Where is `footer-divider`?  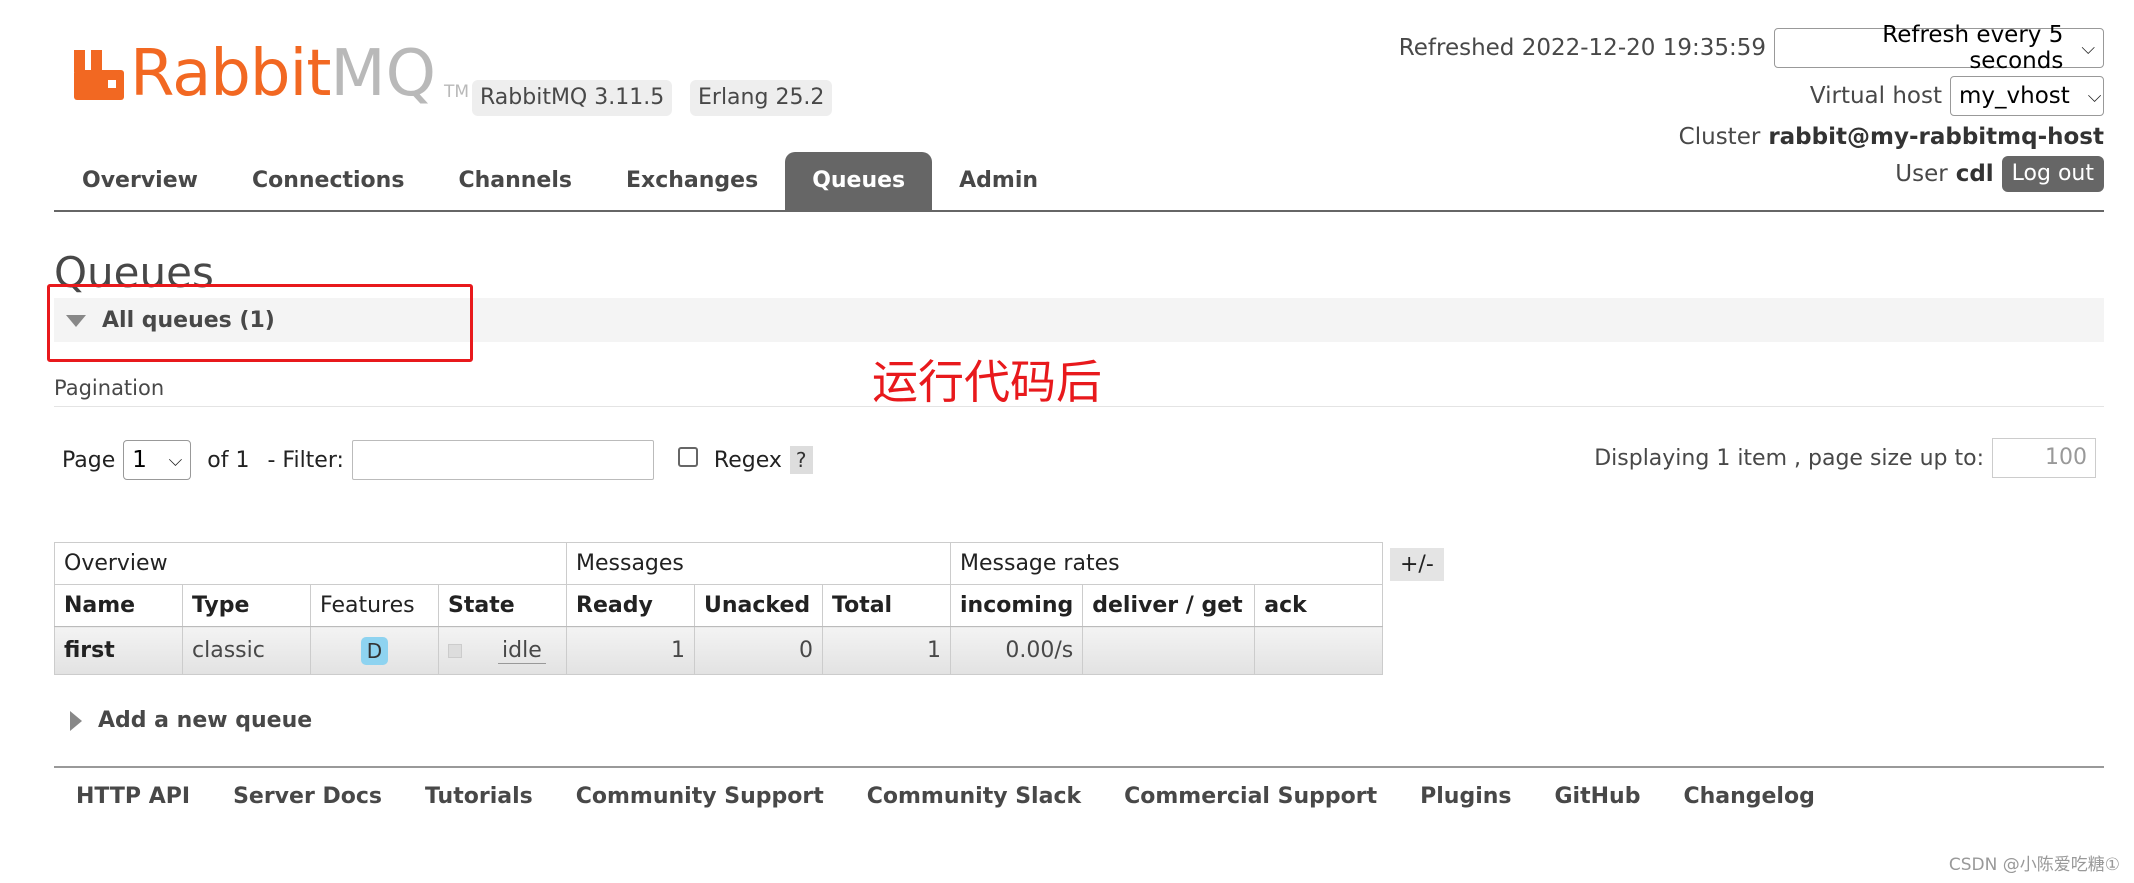 footer-divider is located at coordinates (1079, 767).